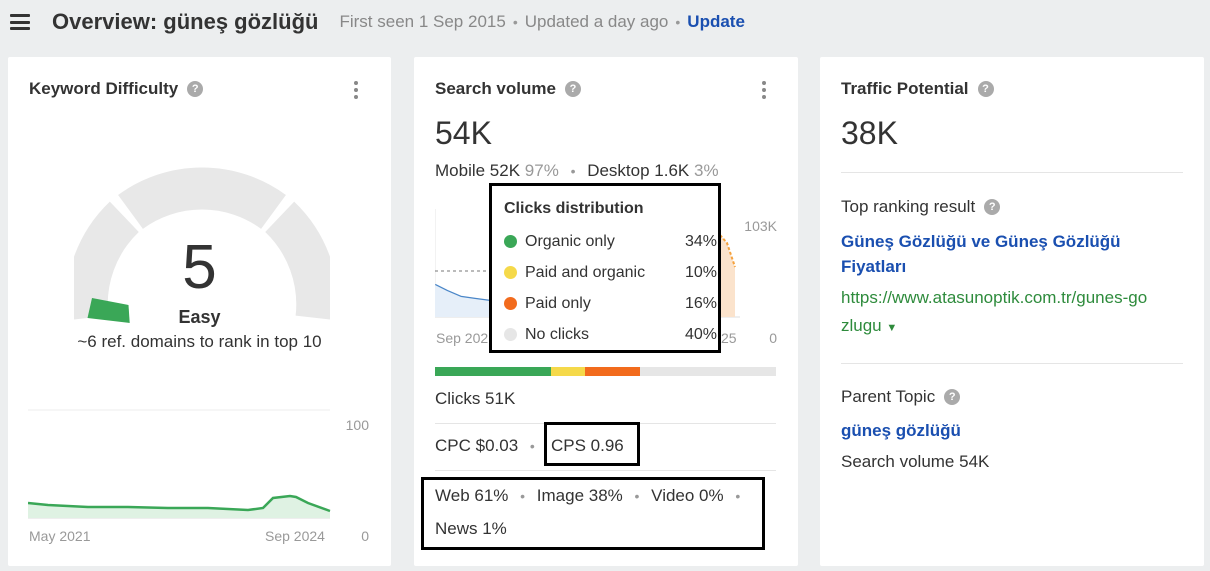 This screenshot has width=1210, height=571. Describe the element at coordinates (104, 88) in the screenshot. I see `card-title: Keyword Difficulty` at that location.